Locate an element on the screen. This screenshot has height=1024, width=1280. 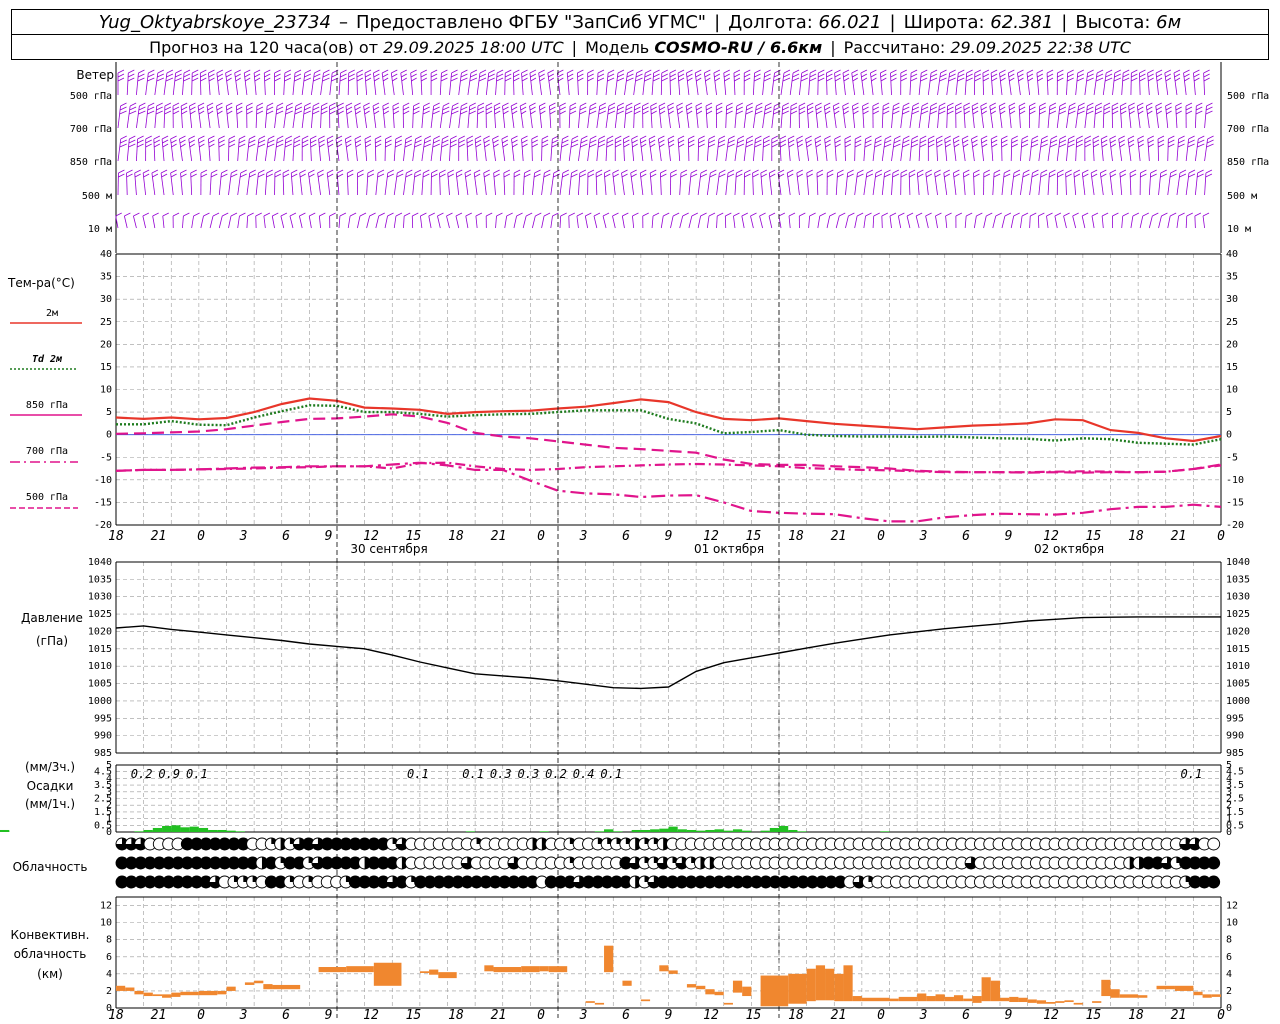
hour-label-bottom: 3 is located at coordinates (583, 1015).